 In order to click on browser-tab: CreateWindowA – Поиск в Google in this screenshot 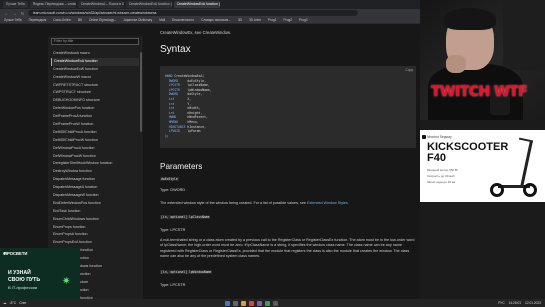, I will do `click(100, 4)`.